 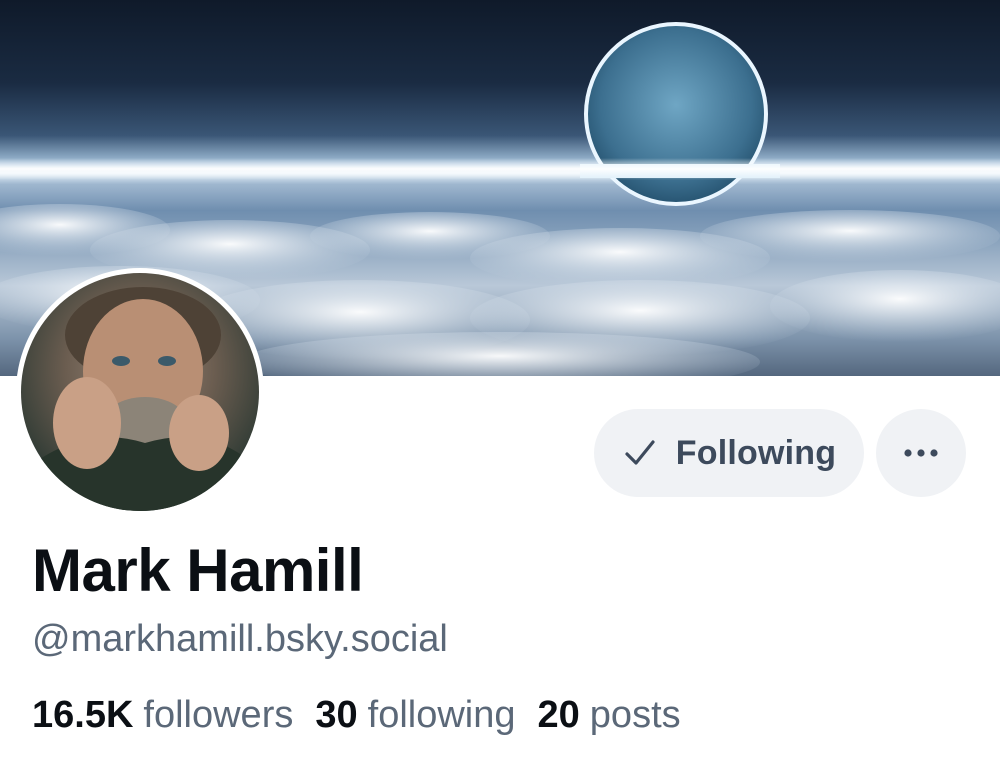 I want to click on following-label: following, so click(x=441, y=715).